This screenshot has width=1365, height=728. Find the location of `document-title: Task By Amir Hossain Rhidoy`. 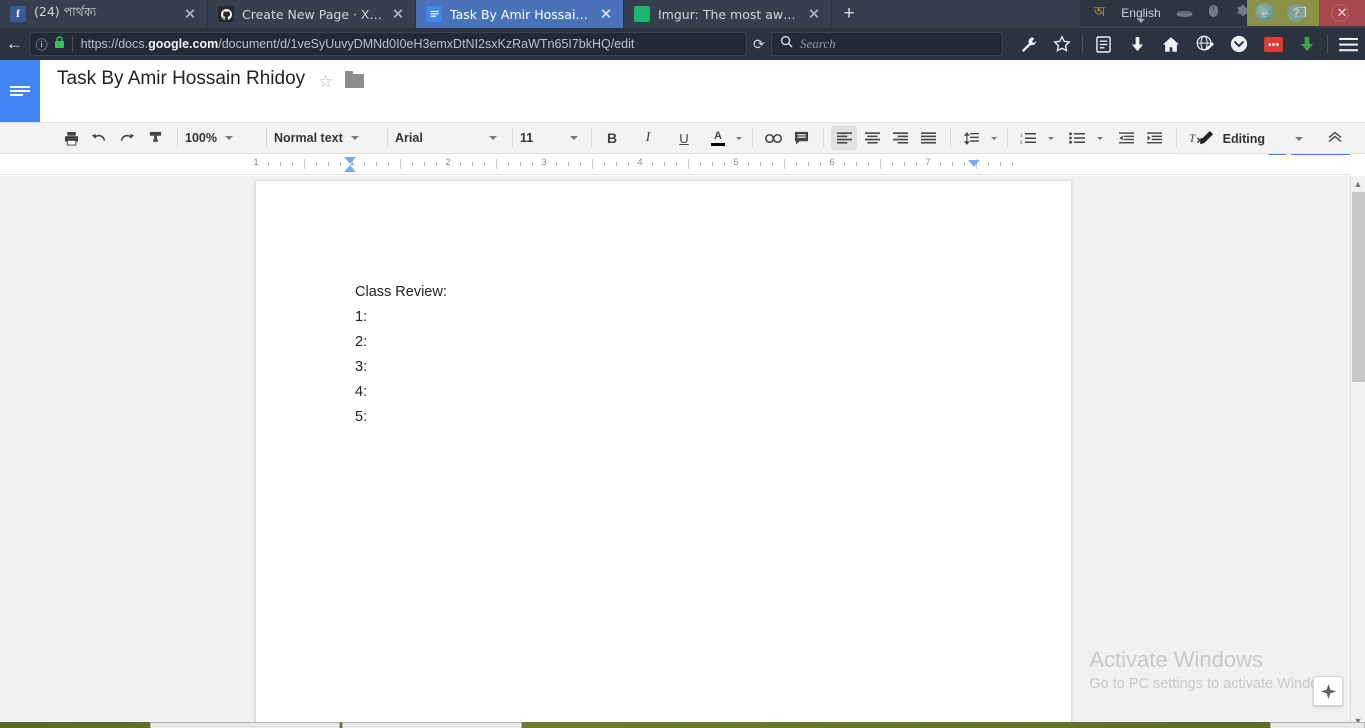

document-title: Task By Amir Hossain Rhidoy is located at coordinates (181, 79).